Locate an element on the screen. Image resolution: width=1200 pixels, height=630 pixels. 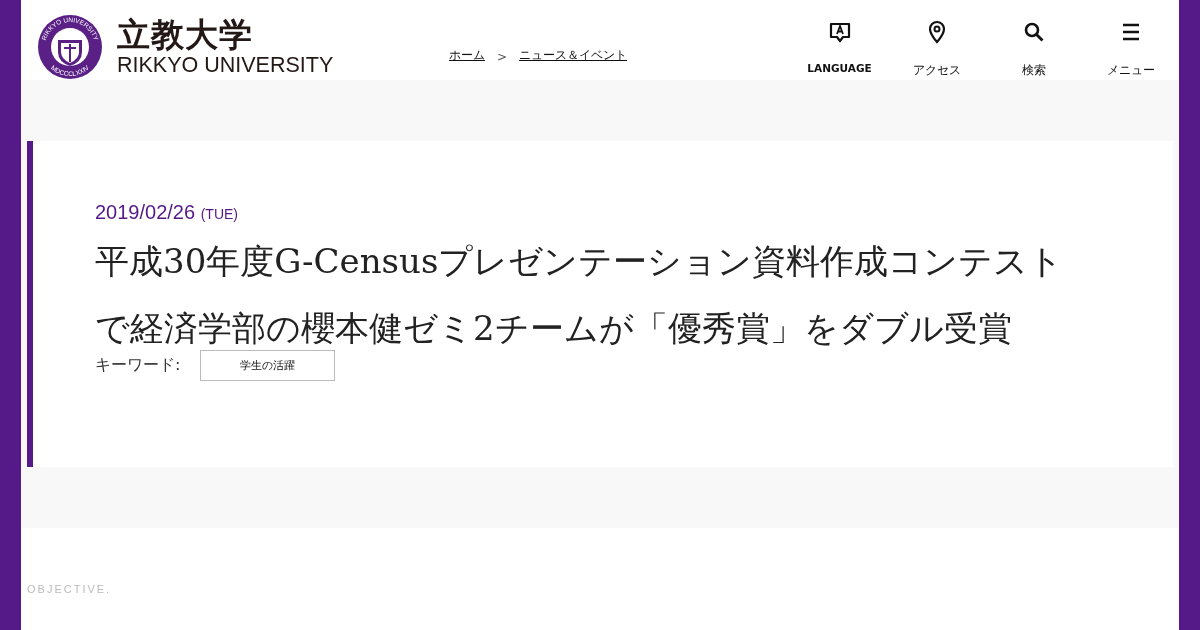
logo-name-english: RIKKYO UNIVERSITY is located at coordinates (225, 65).